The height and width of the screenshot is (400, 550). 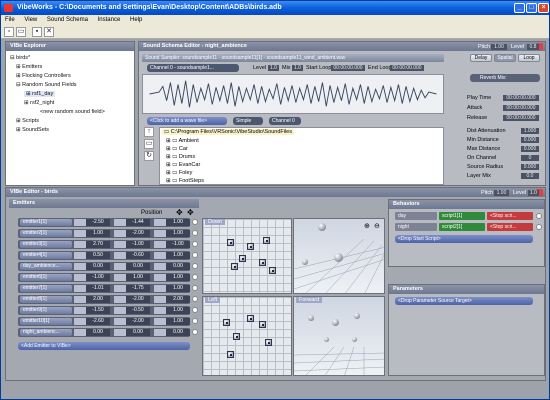 I want to click on play-time-value: 00:00:00.000, so click(x=521, y=98).